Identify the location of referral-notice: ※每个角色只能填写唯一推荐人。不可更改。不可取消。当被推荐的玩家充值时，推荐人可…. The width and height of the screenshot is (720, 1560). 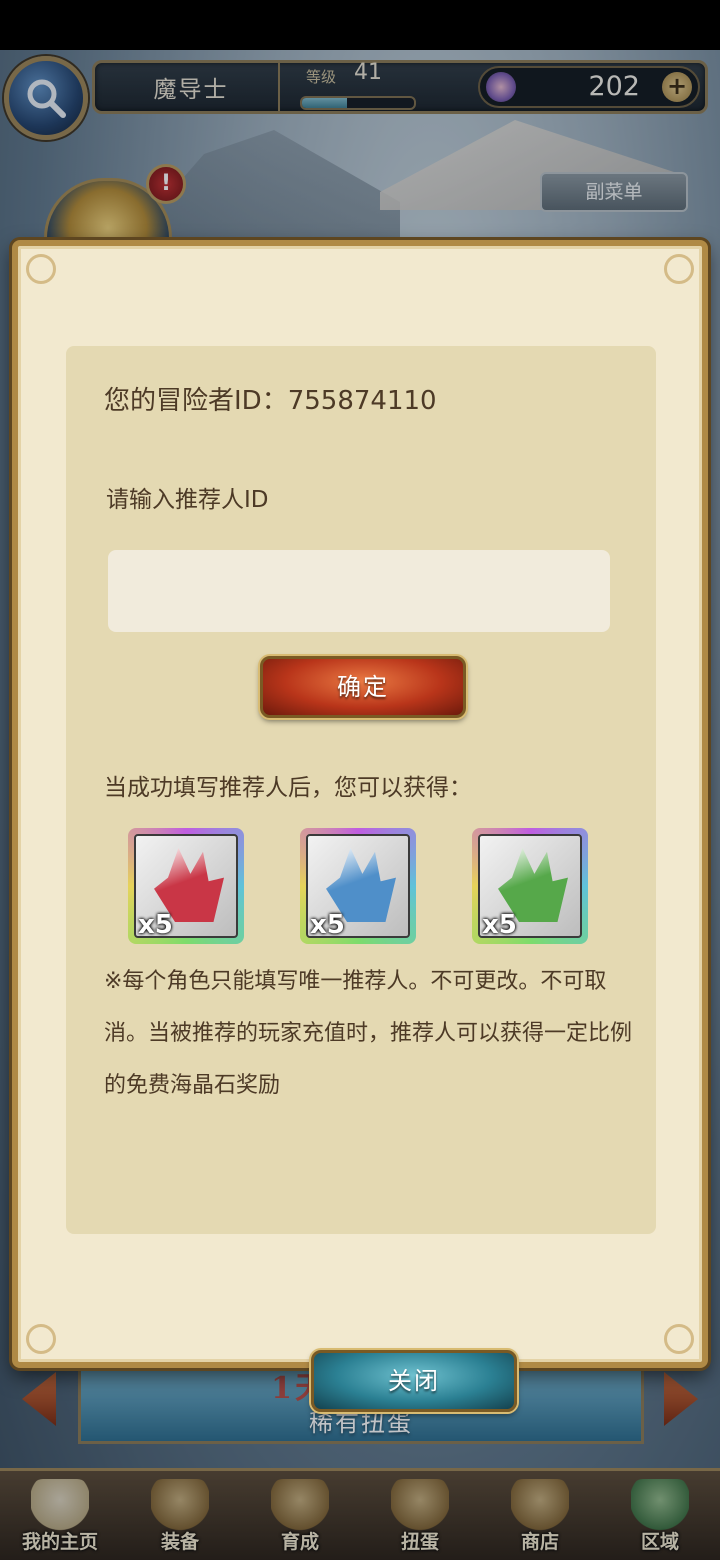
(368, 1033).